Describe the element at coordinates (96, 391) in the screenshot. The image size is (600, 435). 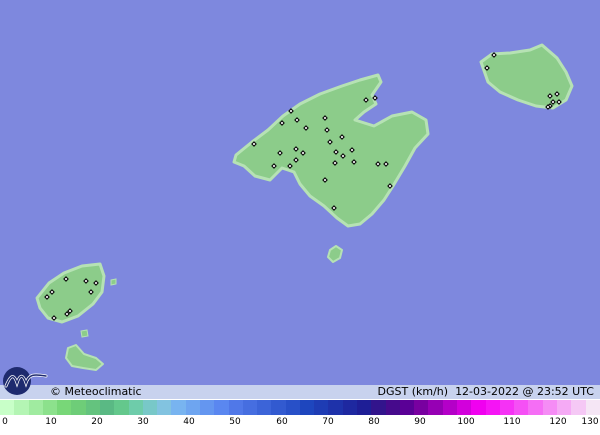
I see `credit-text: © Meteoclimatic` at that location.